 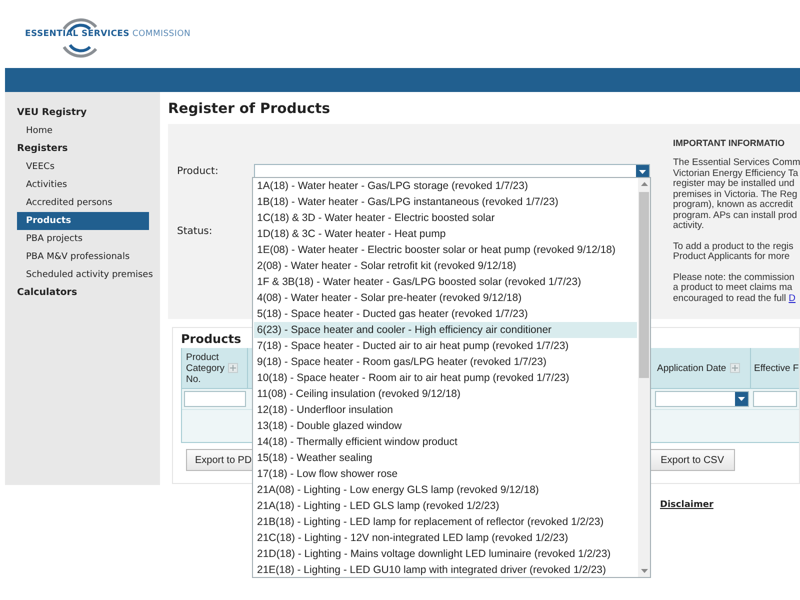 I want to click on dropdown-option: 21A(08) - Lighting - Low energy GLS lamp (revoked 9/12/18), so click(x=445, y=490).